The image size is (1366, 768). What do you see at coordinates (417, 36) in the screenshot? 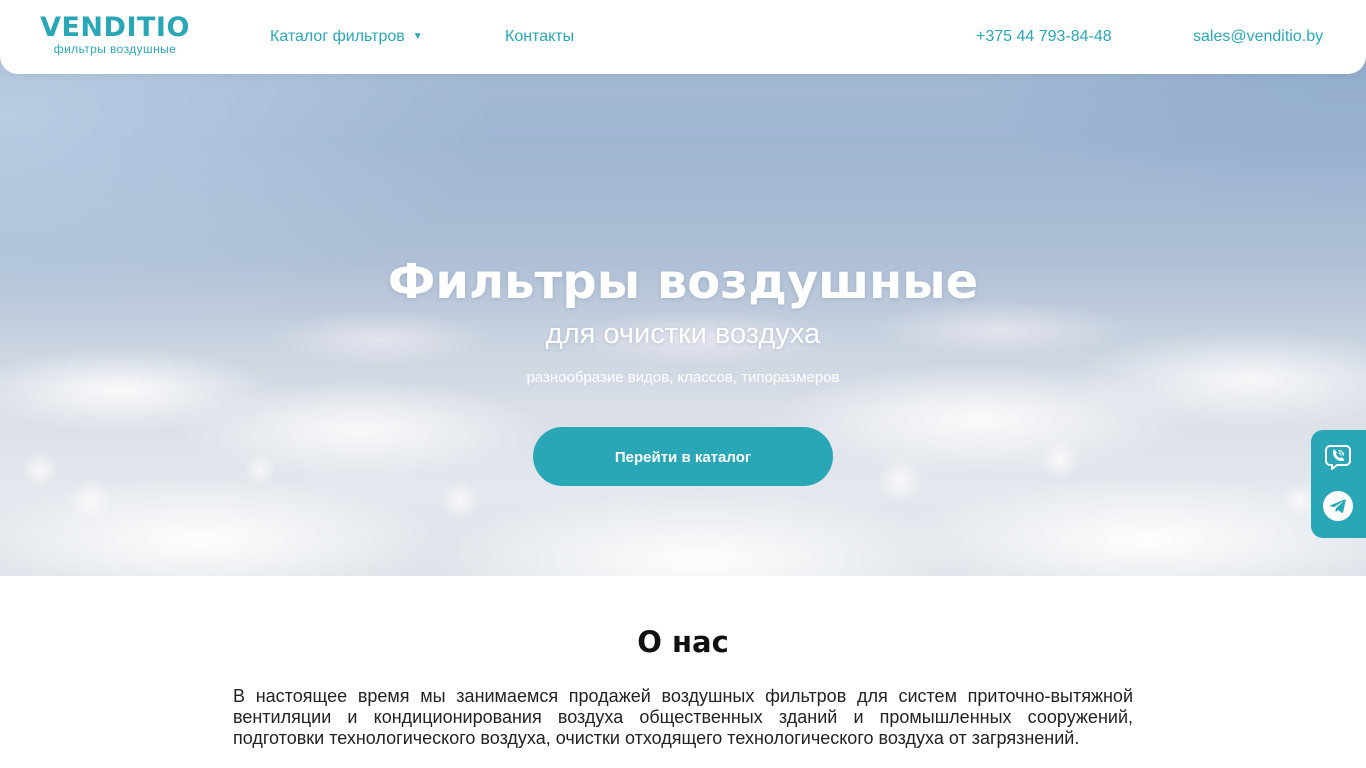
I see `caret-down-icon: ▼` at bounding box center [417, 36].